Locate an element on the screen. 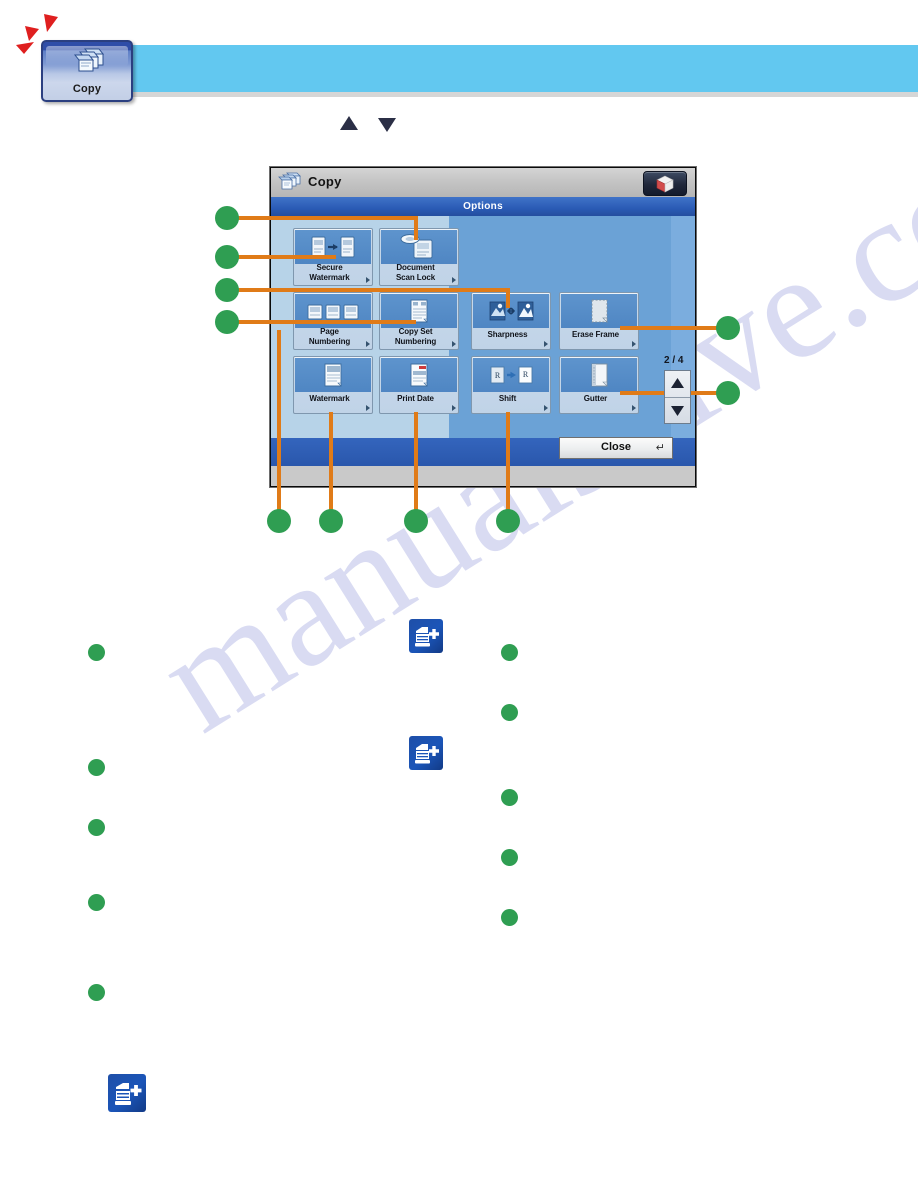  option-button-erase-frame: Erase Frame is located at coordinates (599, 321).